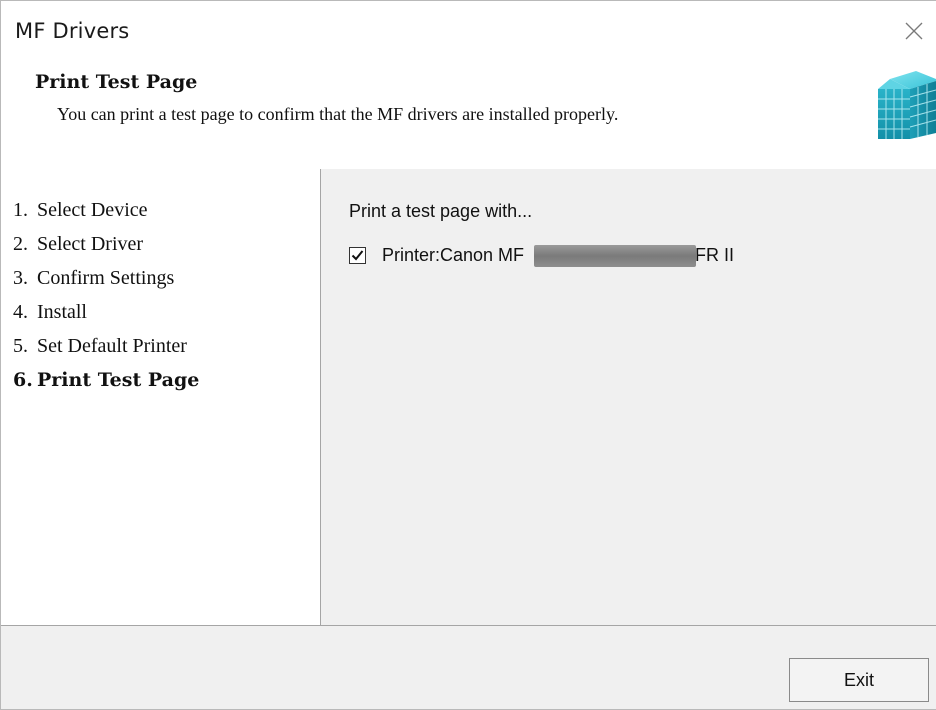  What do you see at coordinates (20, 243) in the screenshot?
I see `step-number: 2.` at bounding box center [20, 243].